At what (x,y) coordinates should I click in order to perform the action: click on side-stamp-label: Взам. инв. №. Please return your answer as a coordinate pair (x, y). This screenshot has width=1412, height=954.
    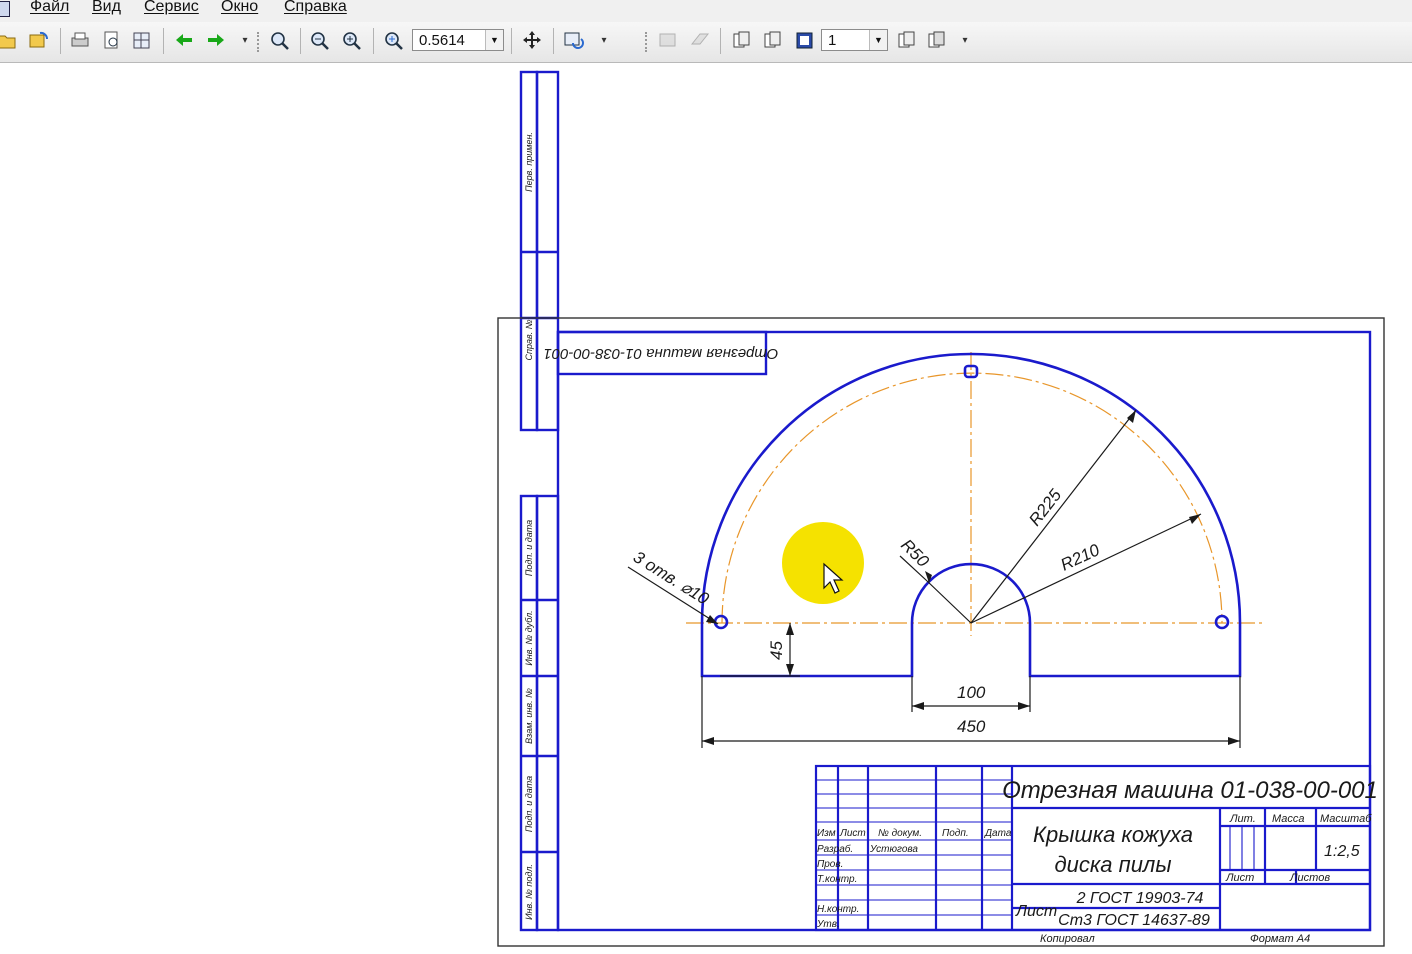
    Looking at the image, I should click on (529, 716).